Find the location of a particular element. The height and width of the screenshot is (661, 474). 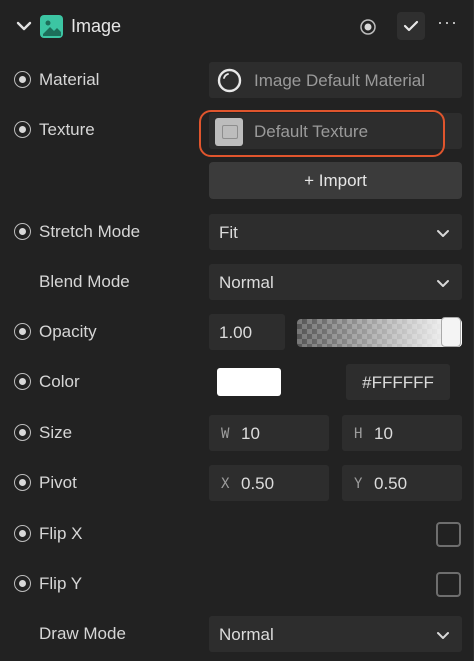

opacity-slider-track is located at coordinates (379, 333).